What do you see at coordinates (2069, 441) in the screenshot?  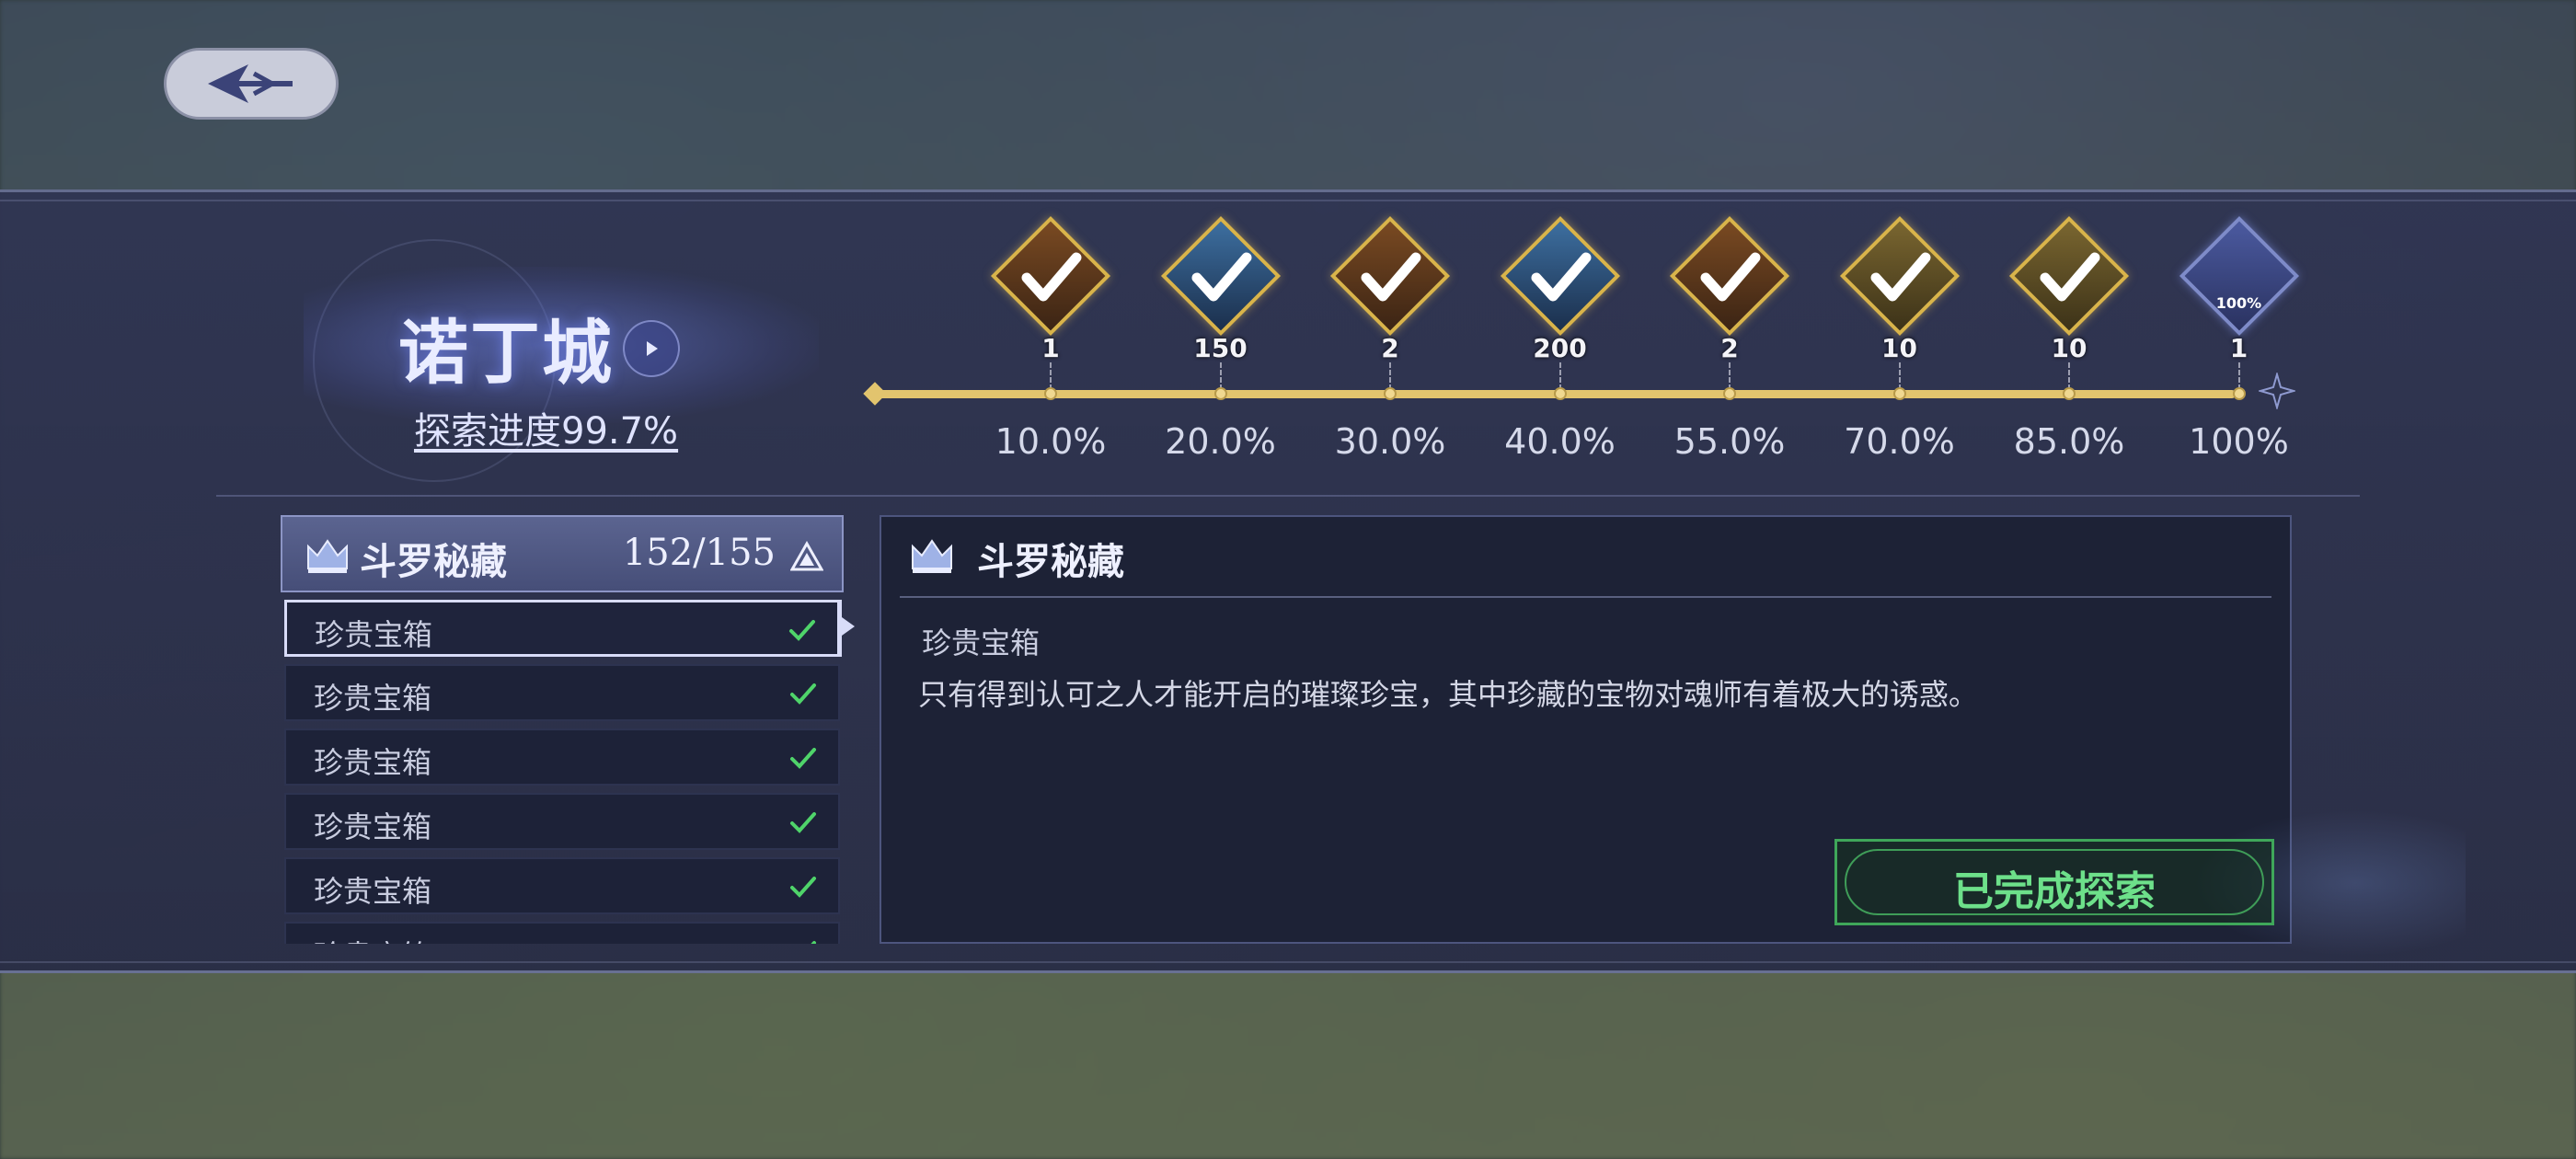 I see `milestone-percent: 85.0%` at bounding box center [2069, 441].